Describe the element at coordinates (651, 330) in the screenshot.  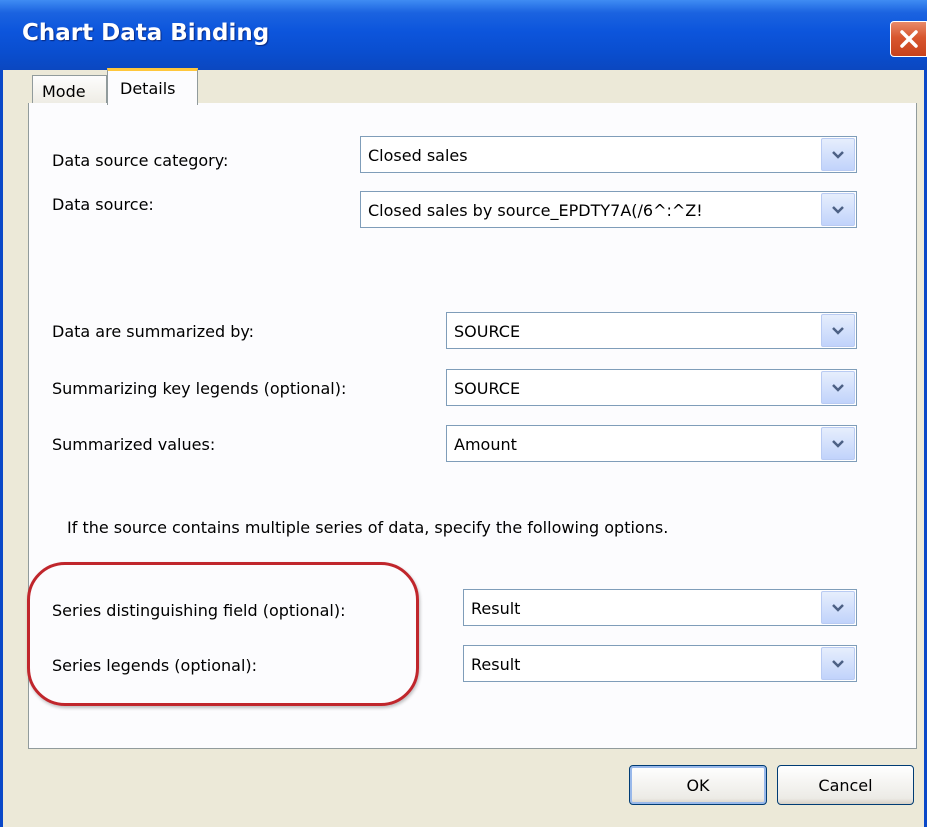
I see `summarized-by-select: SOURCE` at that location.